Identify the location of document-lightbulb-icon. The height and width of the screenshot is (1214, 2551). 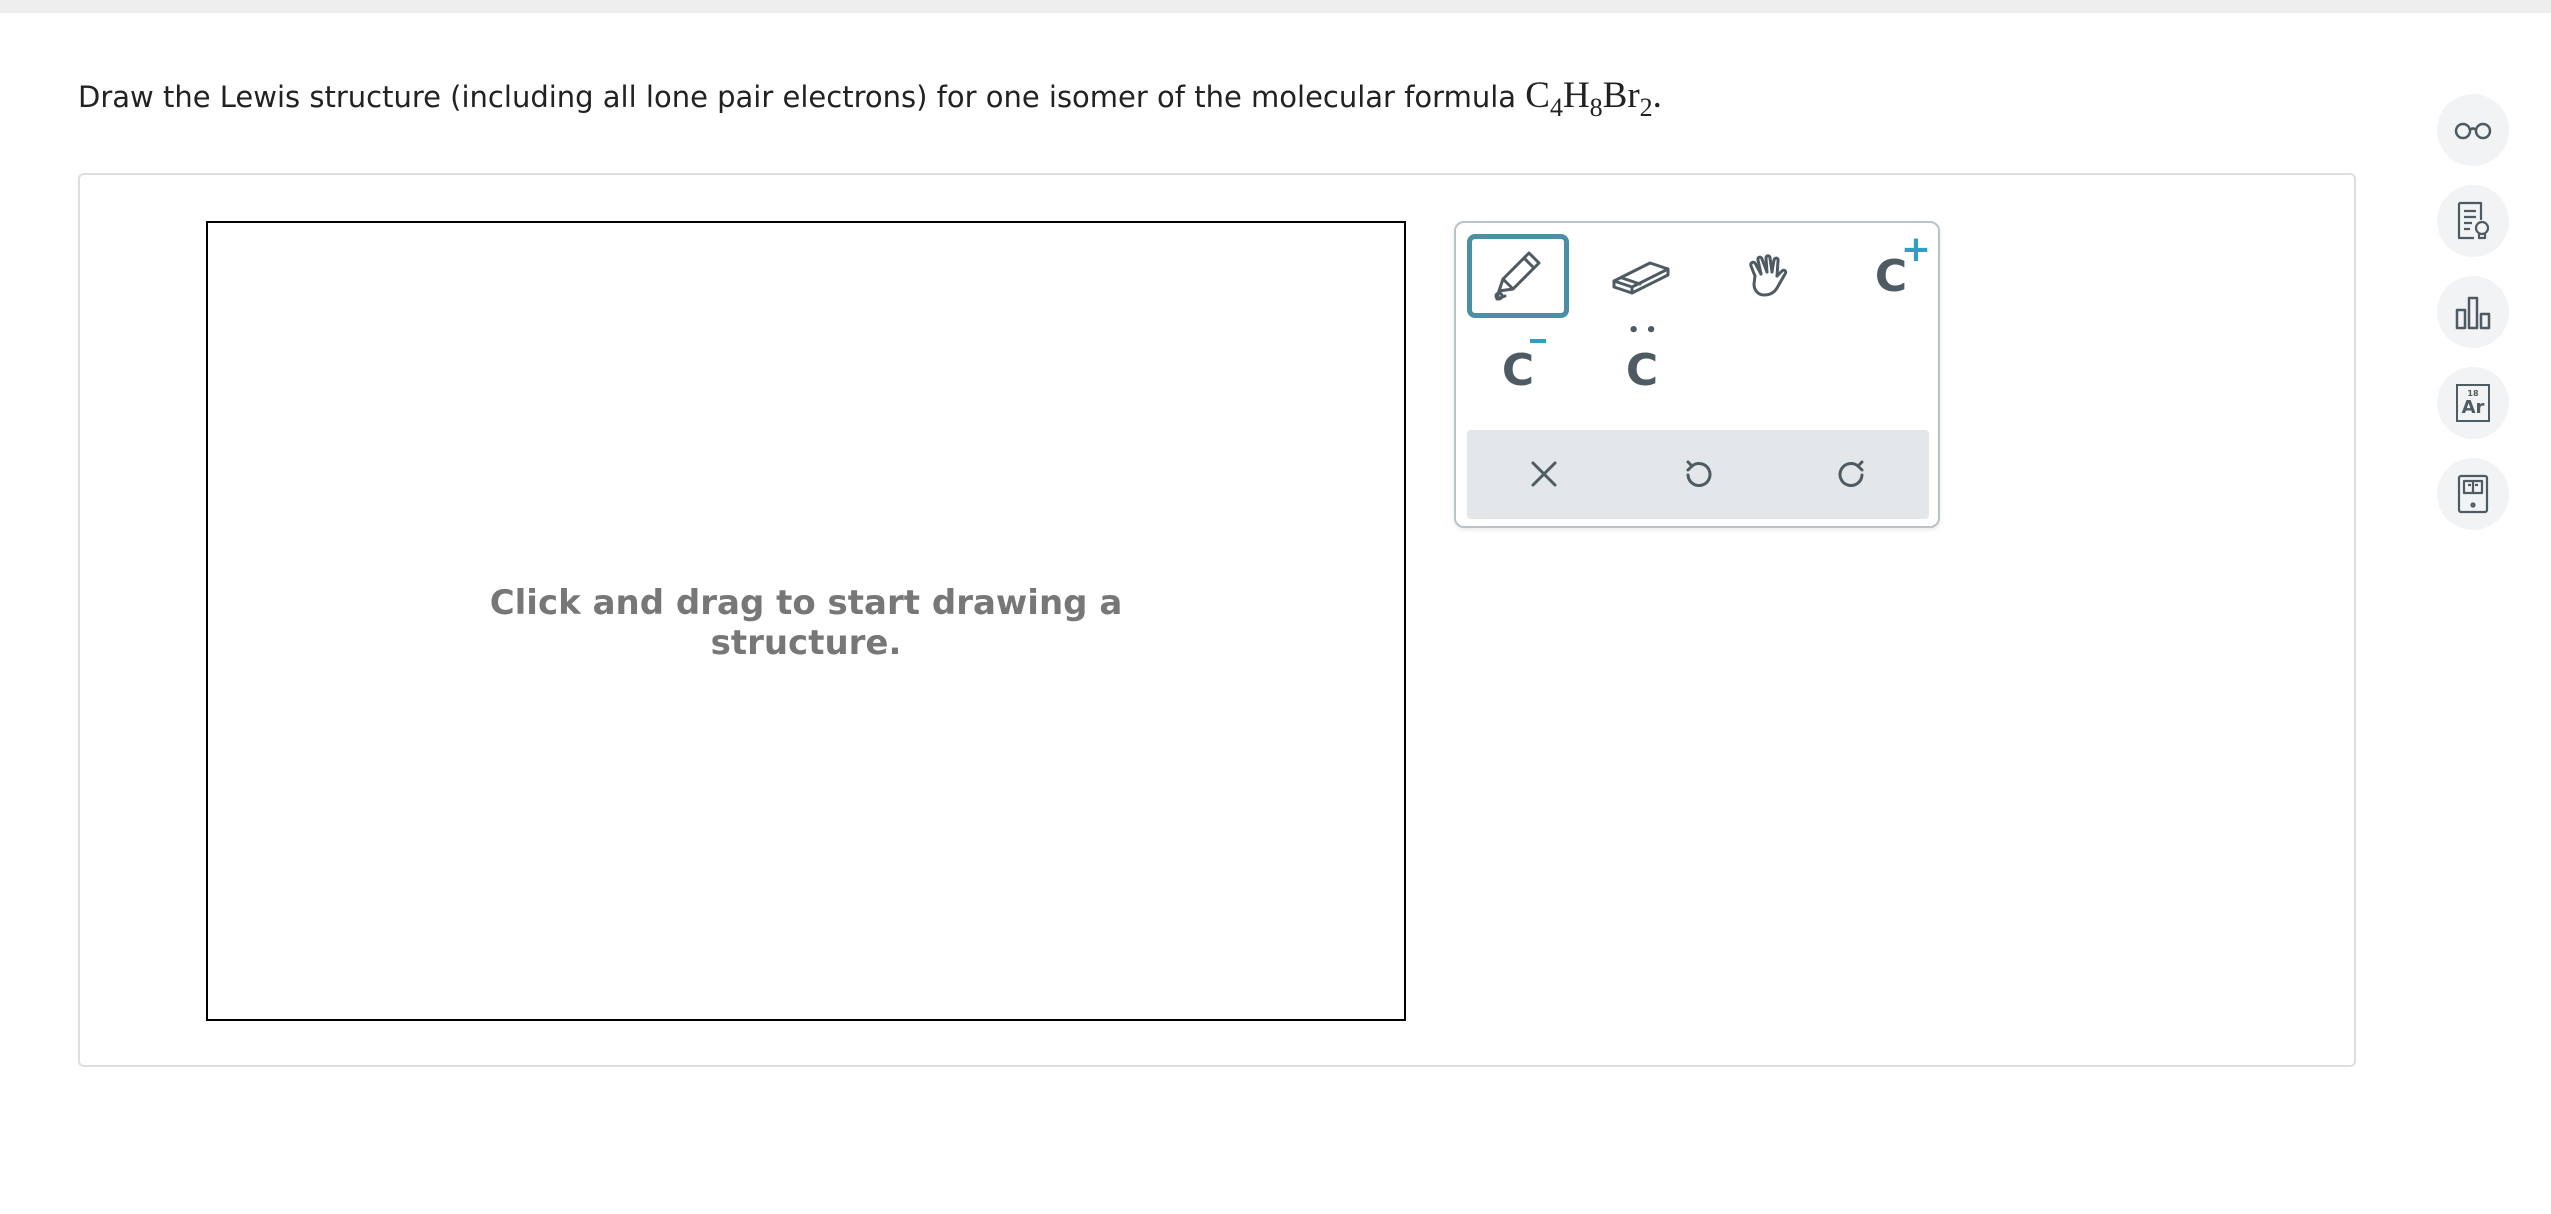
(2473, 220).